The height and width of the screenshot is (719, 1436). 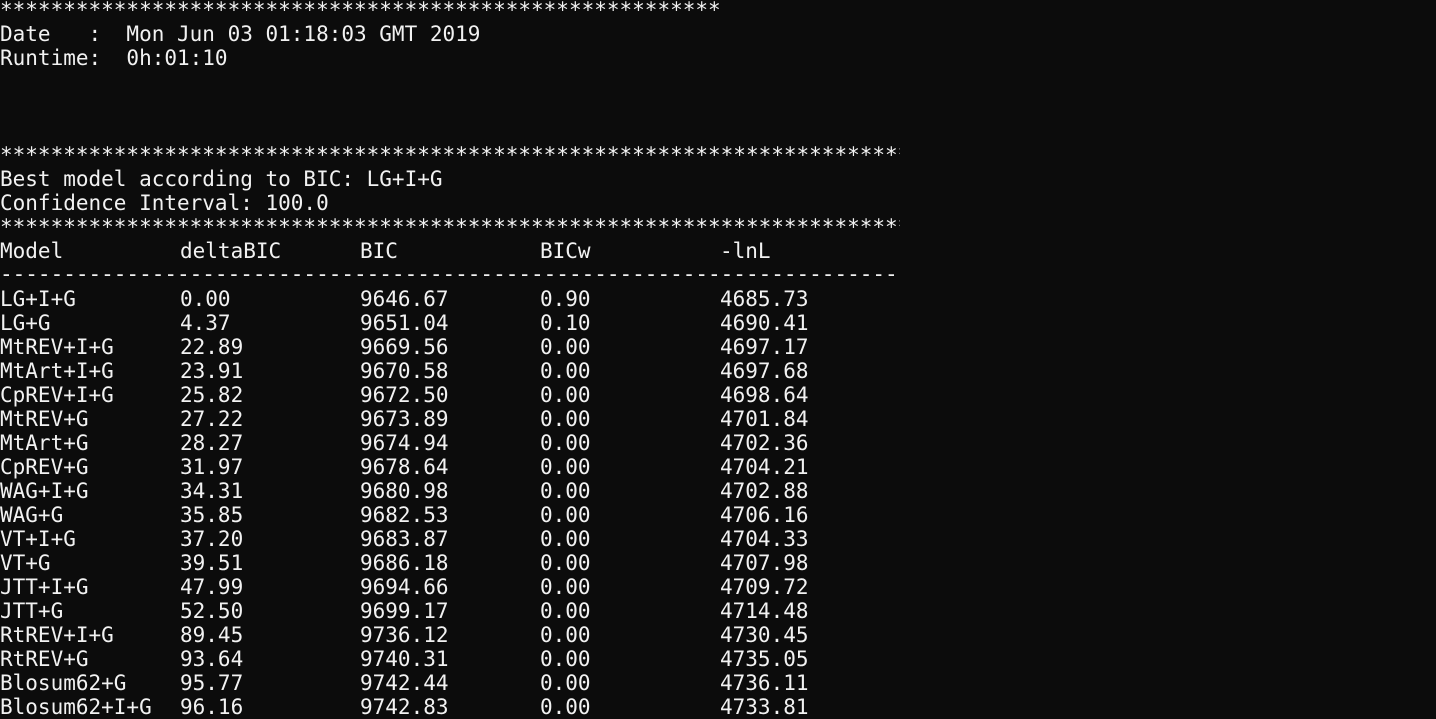 I want to click on cell-deltabic: 39.51, so click(x=212, y=563).